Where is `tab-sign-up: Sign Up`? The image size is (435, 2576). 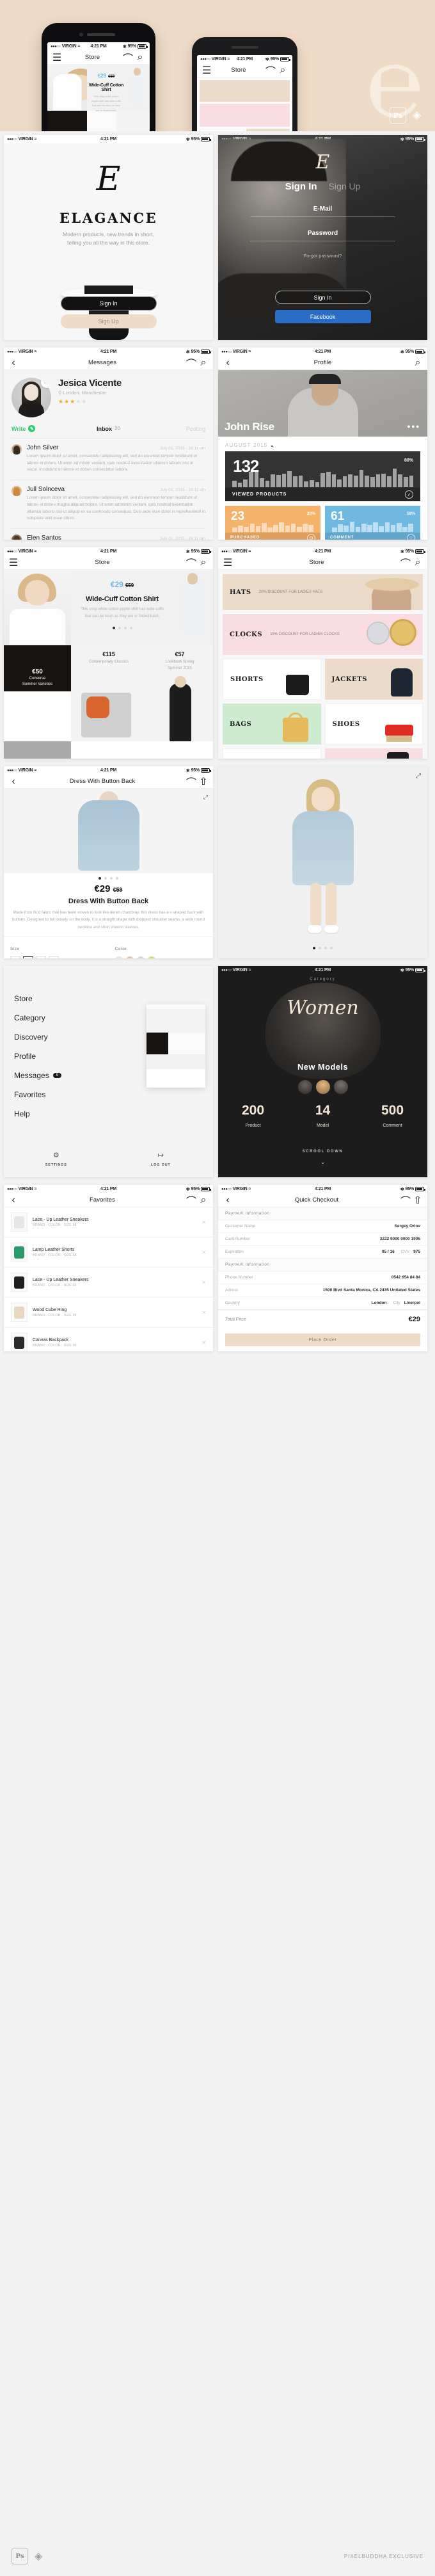
tab-sign-up: Sign Up is located at coordinates (345, 186).